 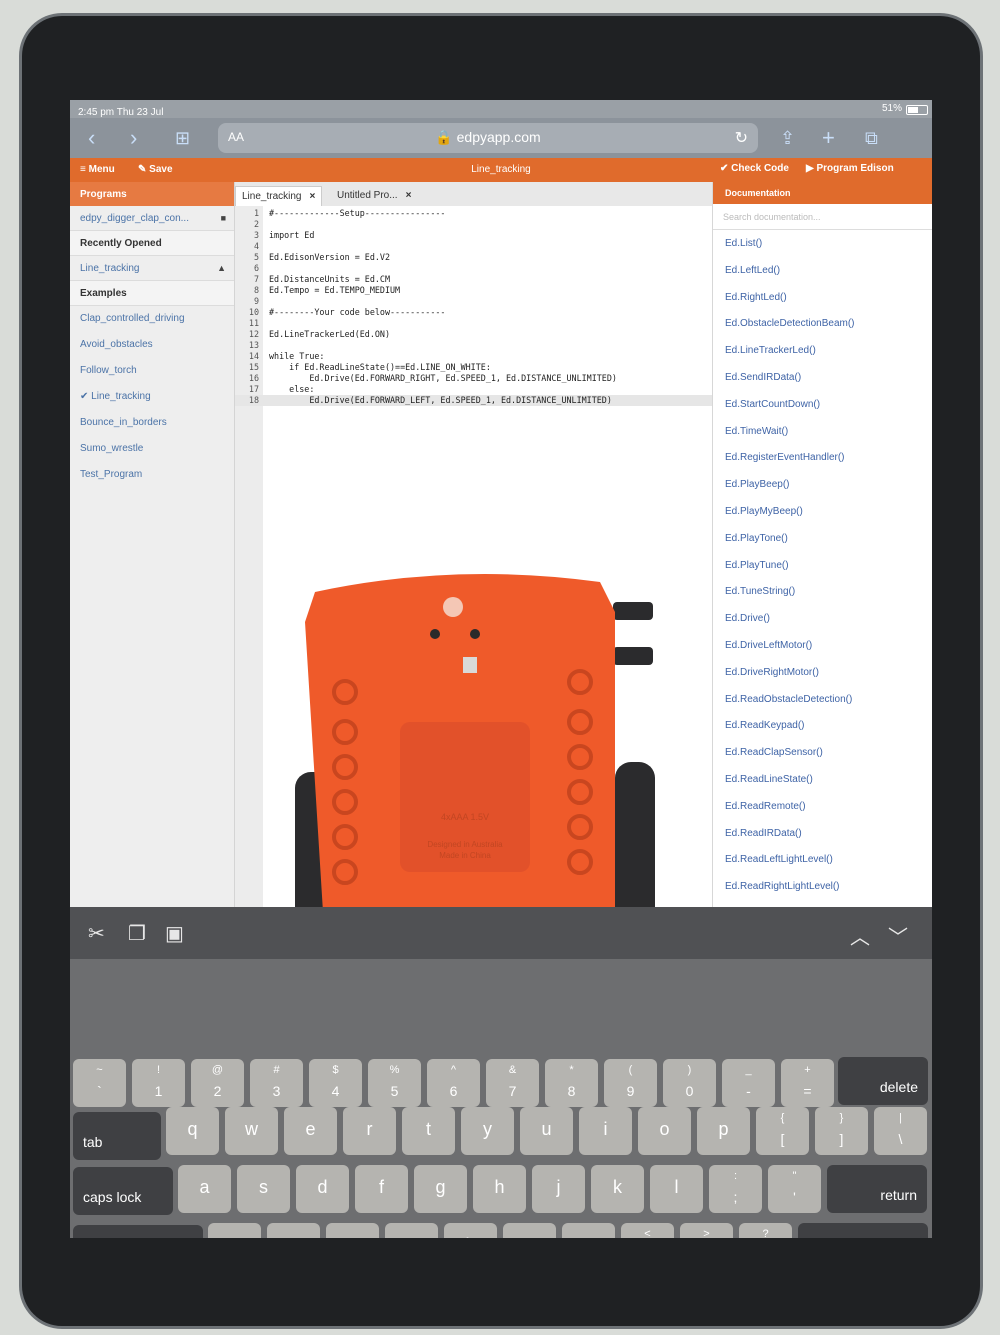 I want to click on key-symbol: ?/, so click(x=765, y=1230).